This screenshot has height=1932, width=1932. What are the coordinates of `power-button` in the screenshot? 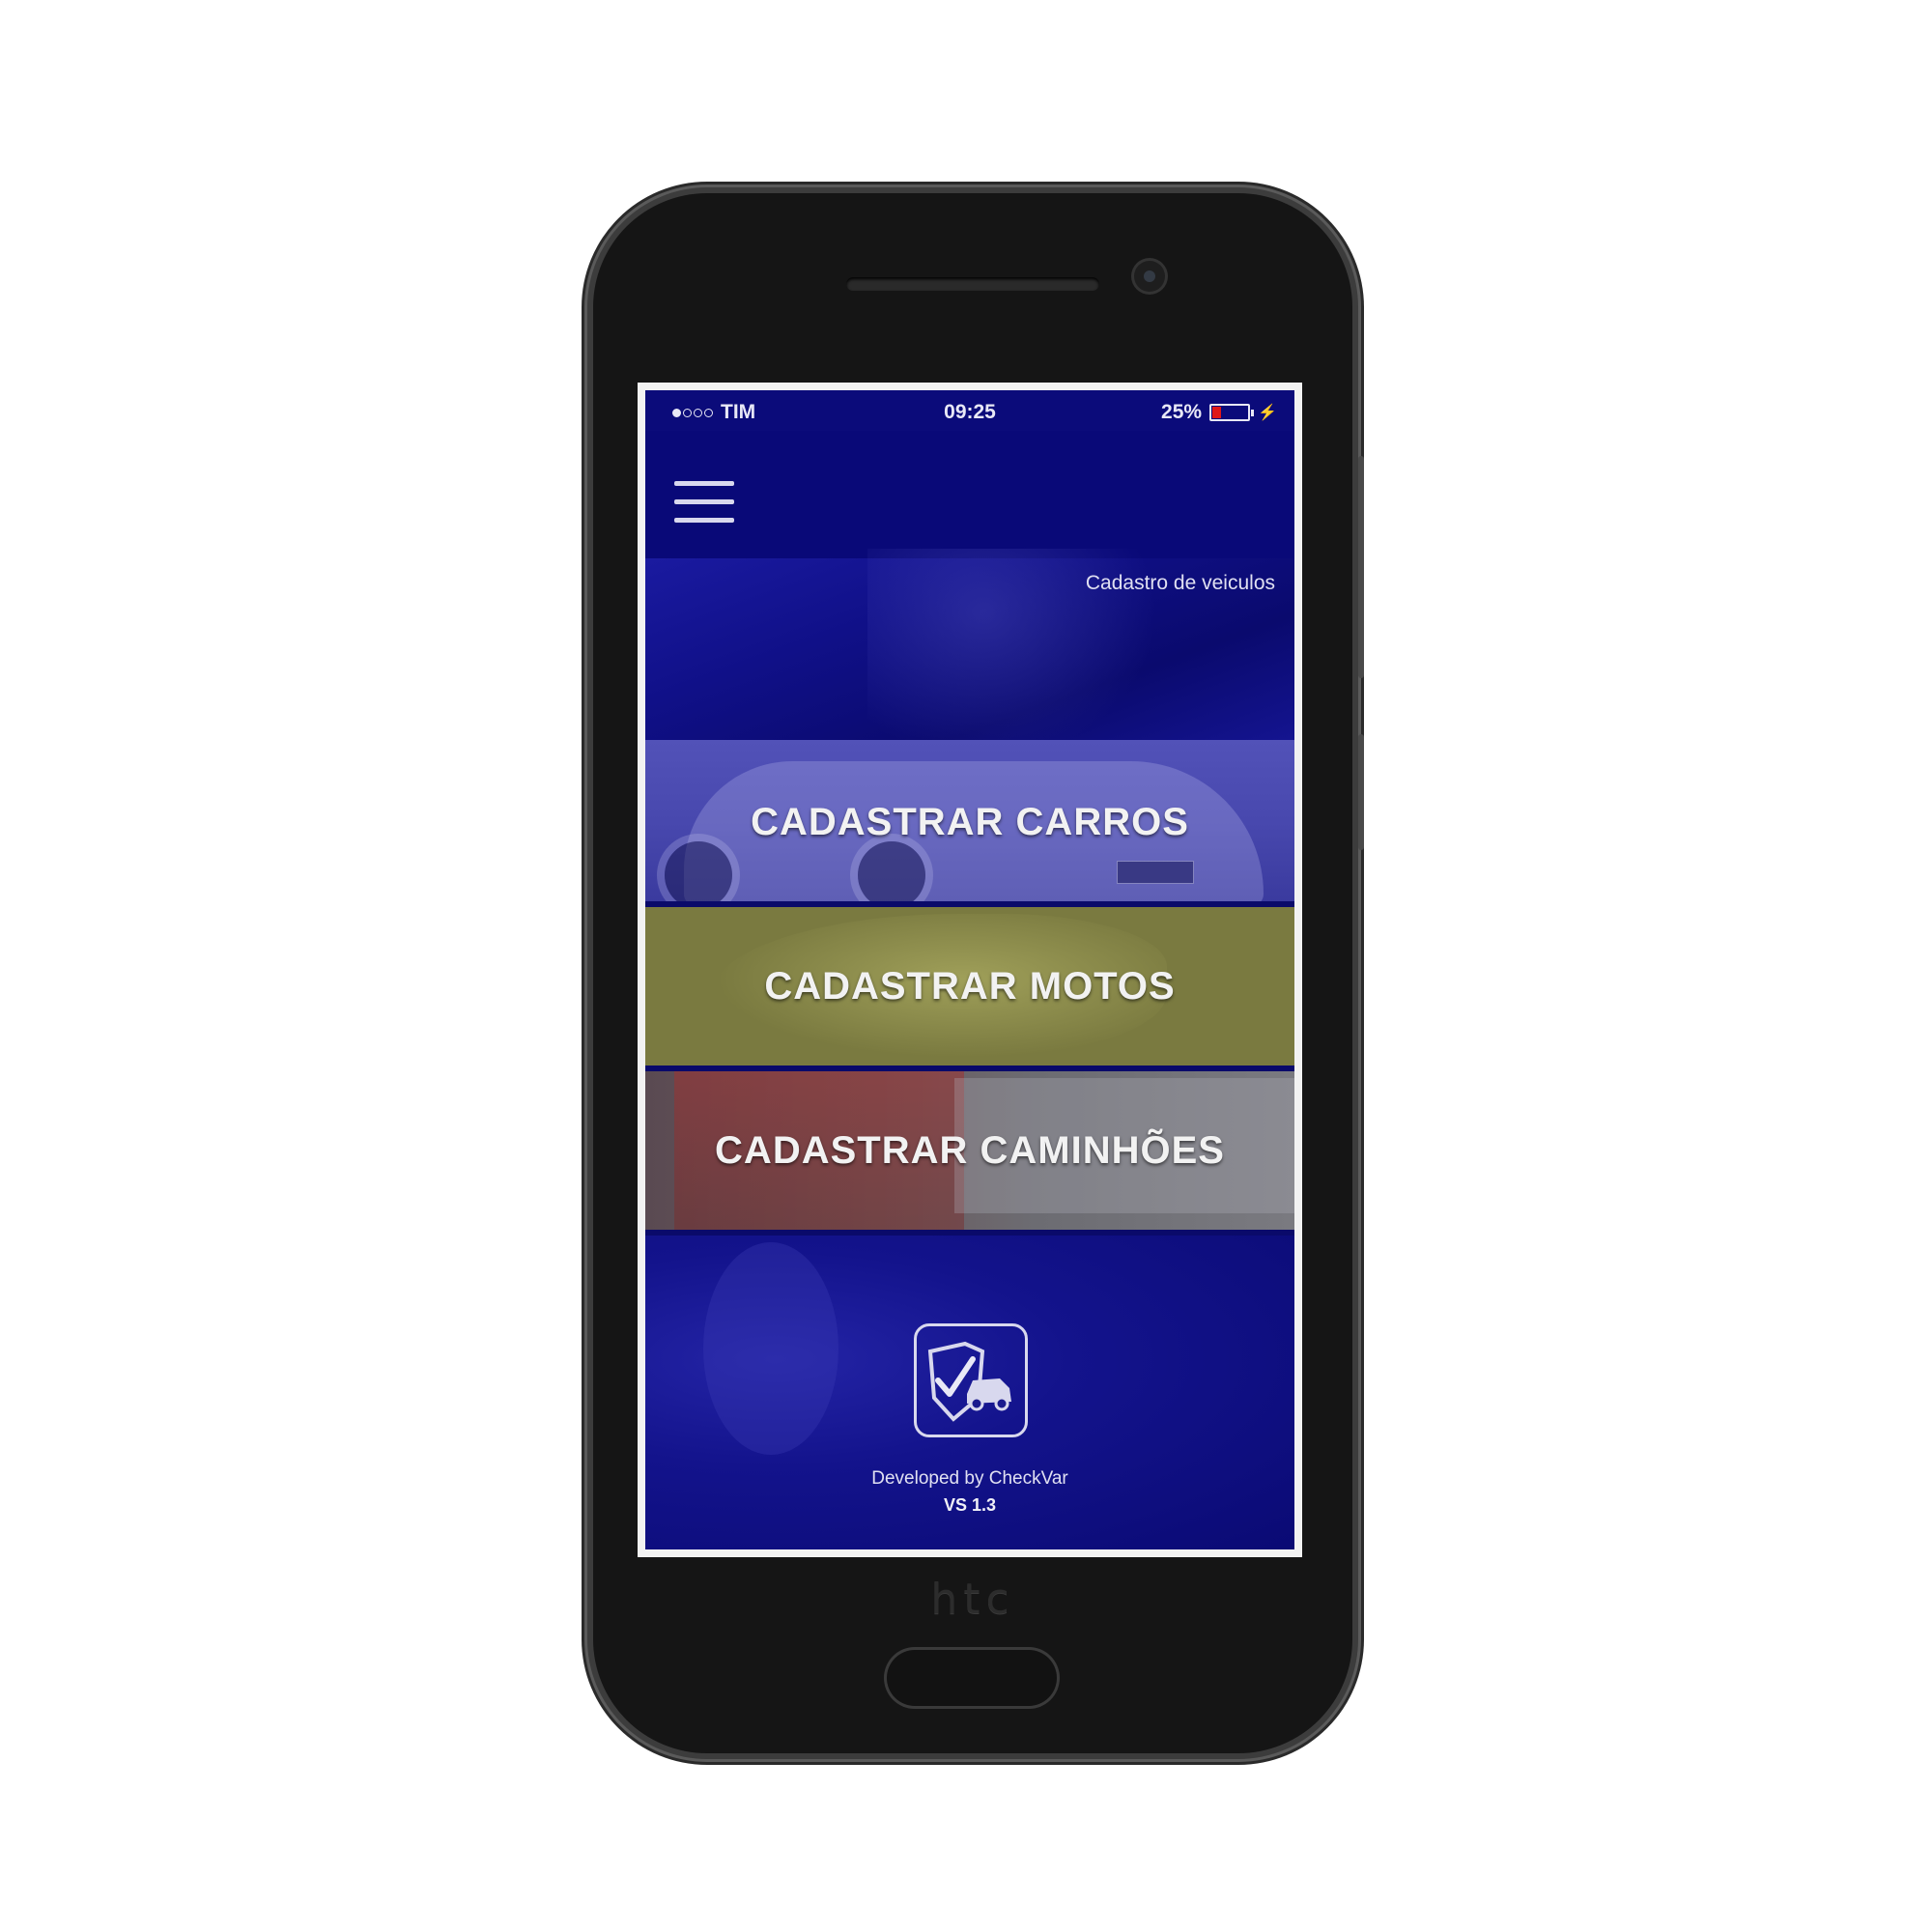 It's located at (1361, 792).